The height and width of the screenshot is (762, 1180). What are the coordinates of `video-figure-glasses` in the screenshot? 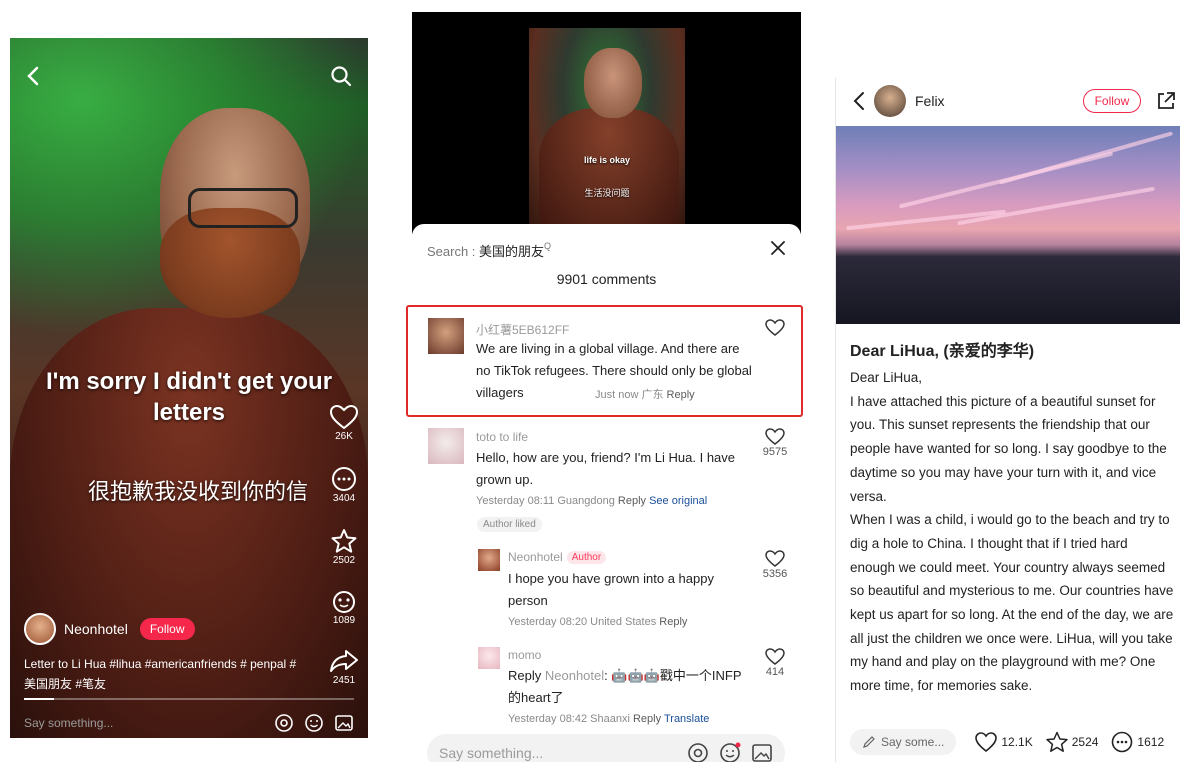 It's located at (243, 208).